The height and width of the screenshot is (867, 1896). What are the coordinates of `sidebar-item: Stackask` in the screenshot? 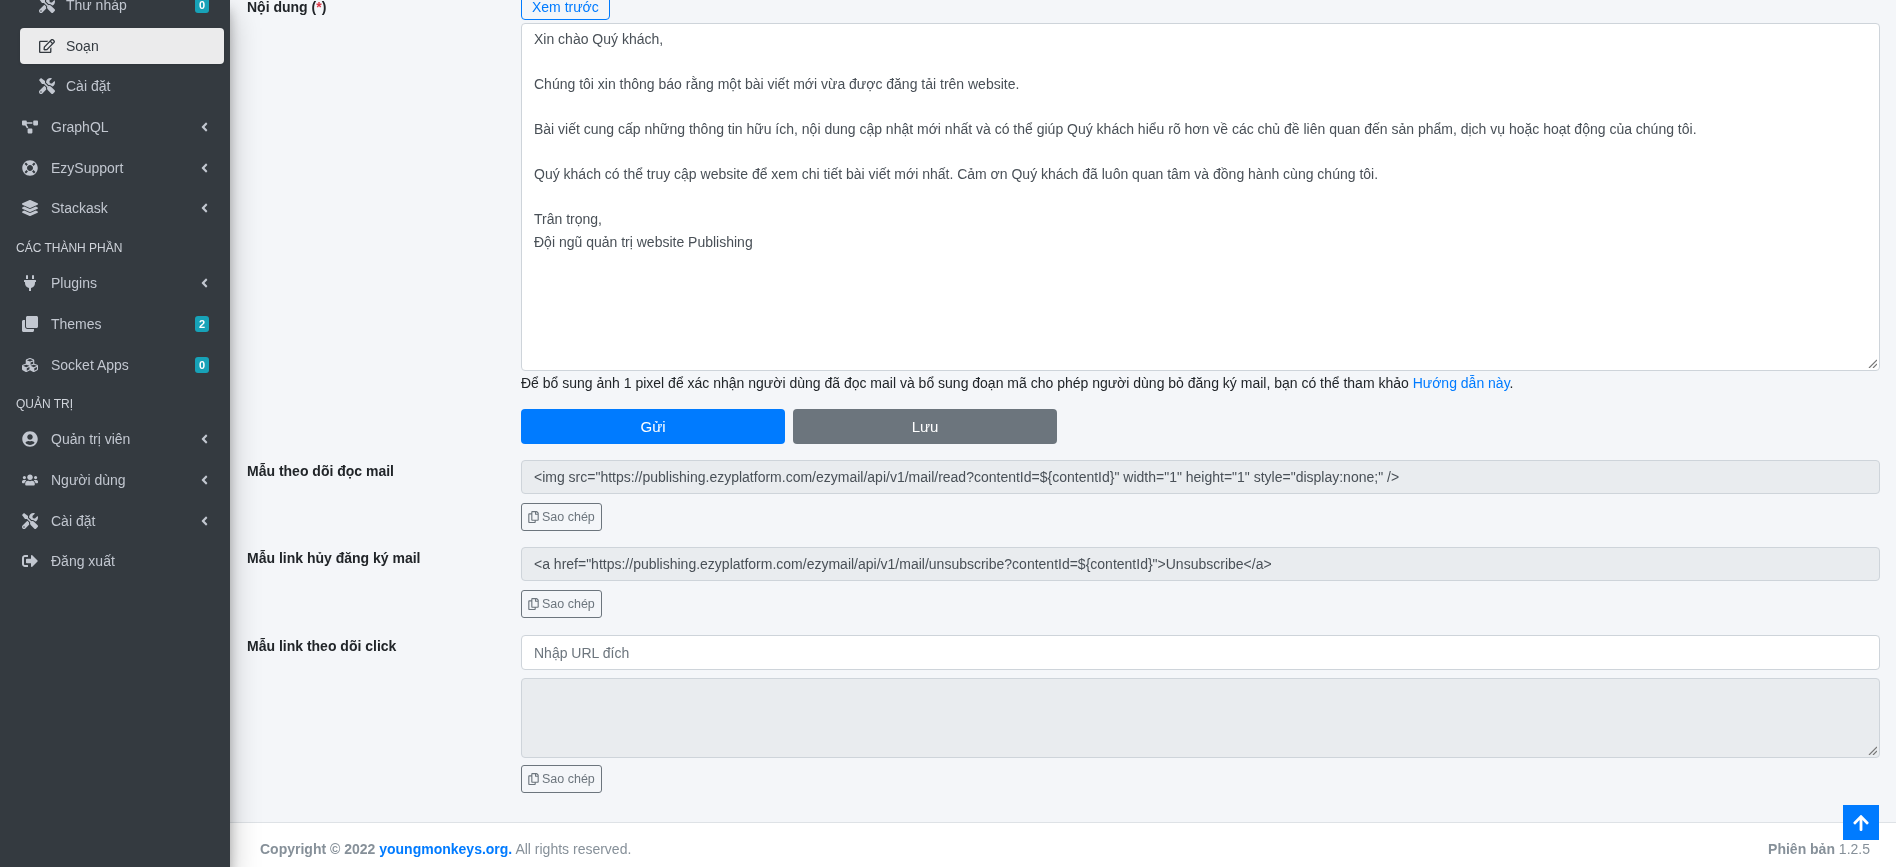 It's located at (116, 208).